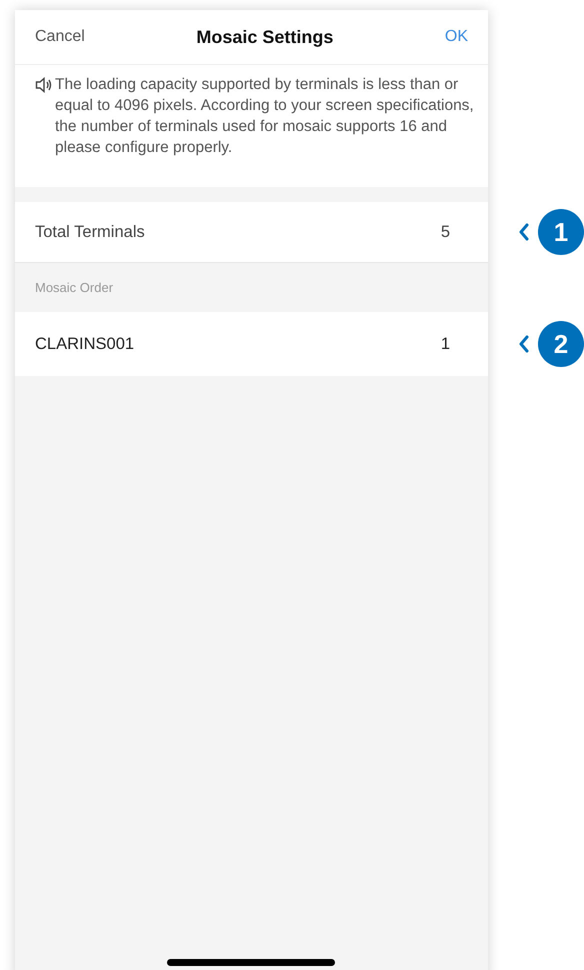 The image size is (584, 970). Describe the element at coordinates (265, 37) in the screenshot. I see `screen-title: Mosaic Settings` at that location.